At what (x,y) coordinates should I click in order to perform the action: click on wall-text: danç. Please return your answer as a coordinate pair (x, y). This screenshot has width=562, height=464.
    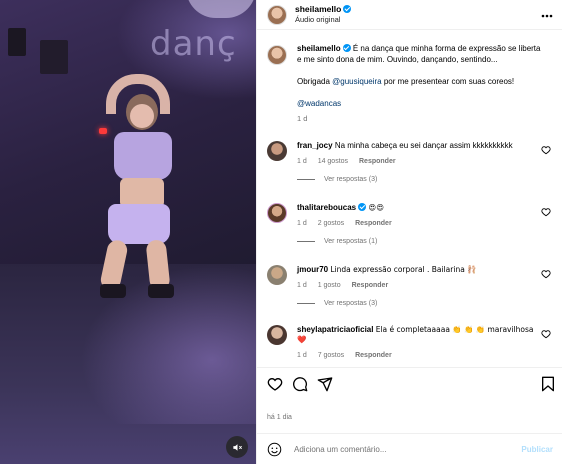
    Looking at the image, I should click on (193, 44).